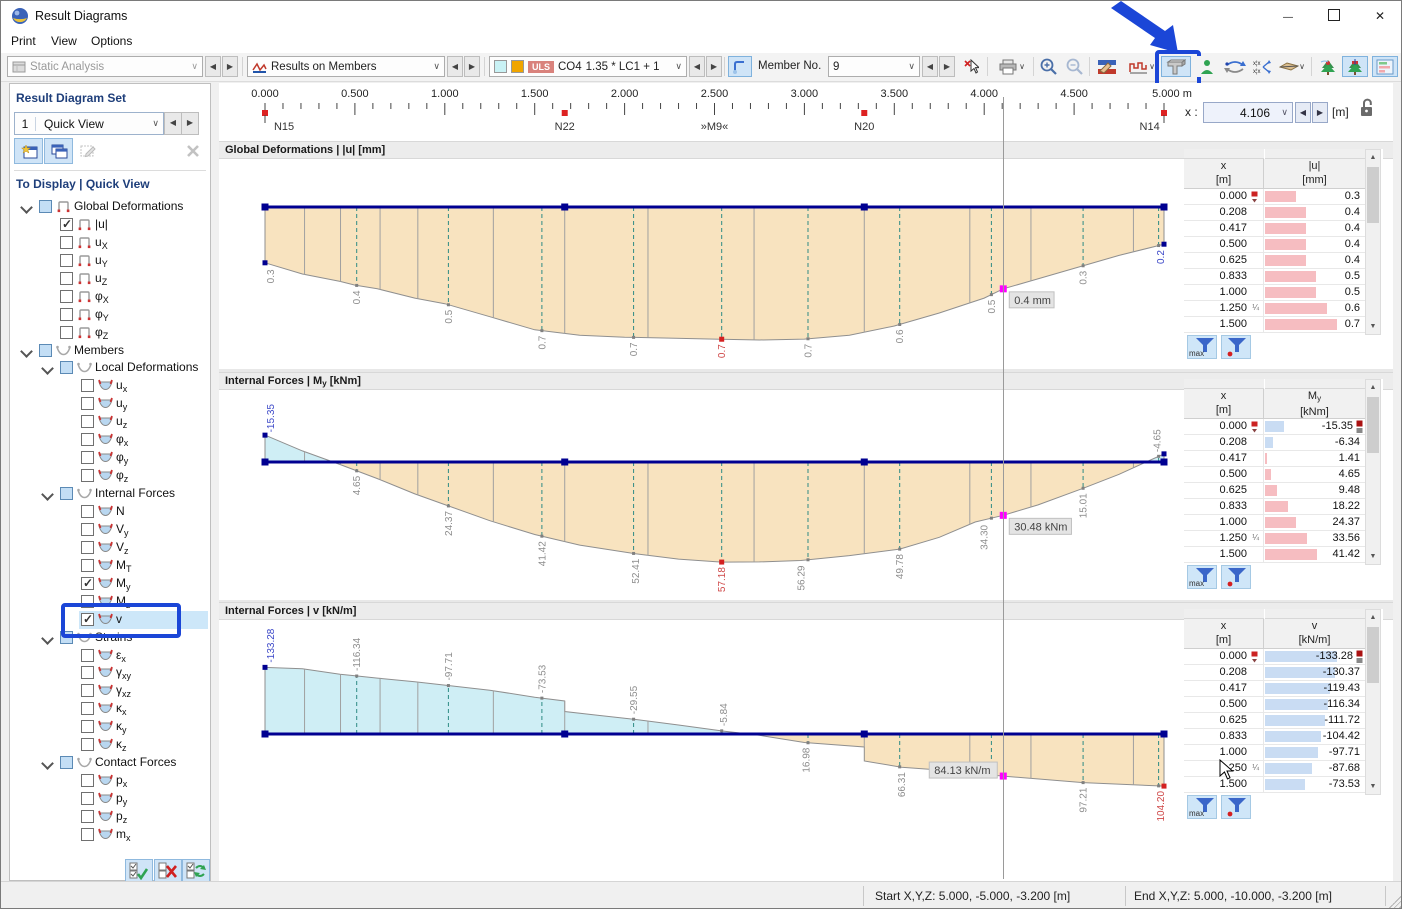 This screenshot has width=1402, height=909. I want to click on delete-set-button, so click(193, 151).